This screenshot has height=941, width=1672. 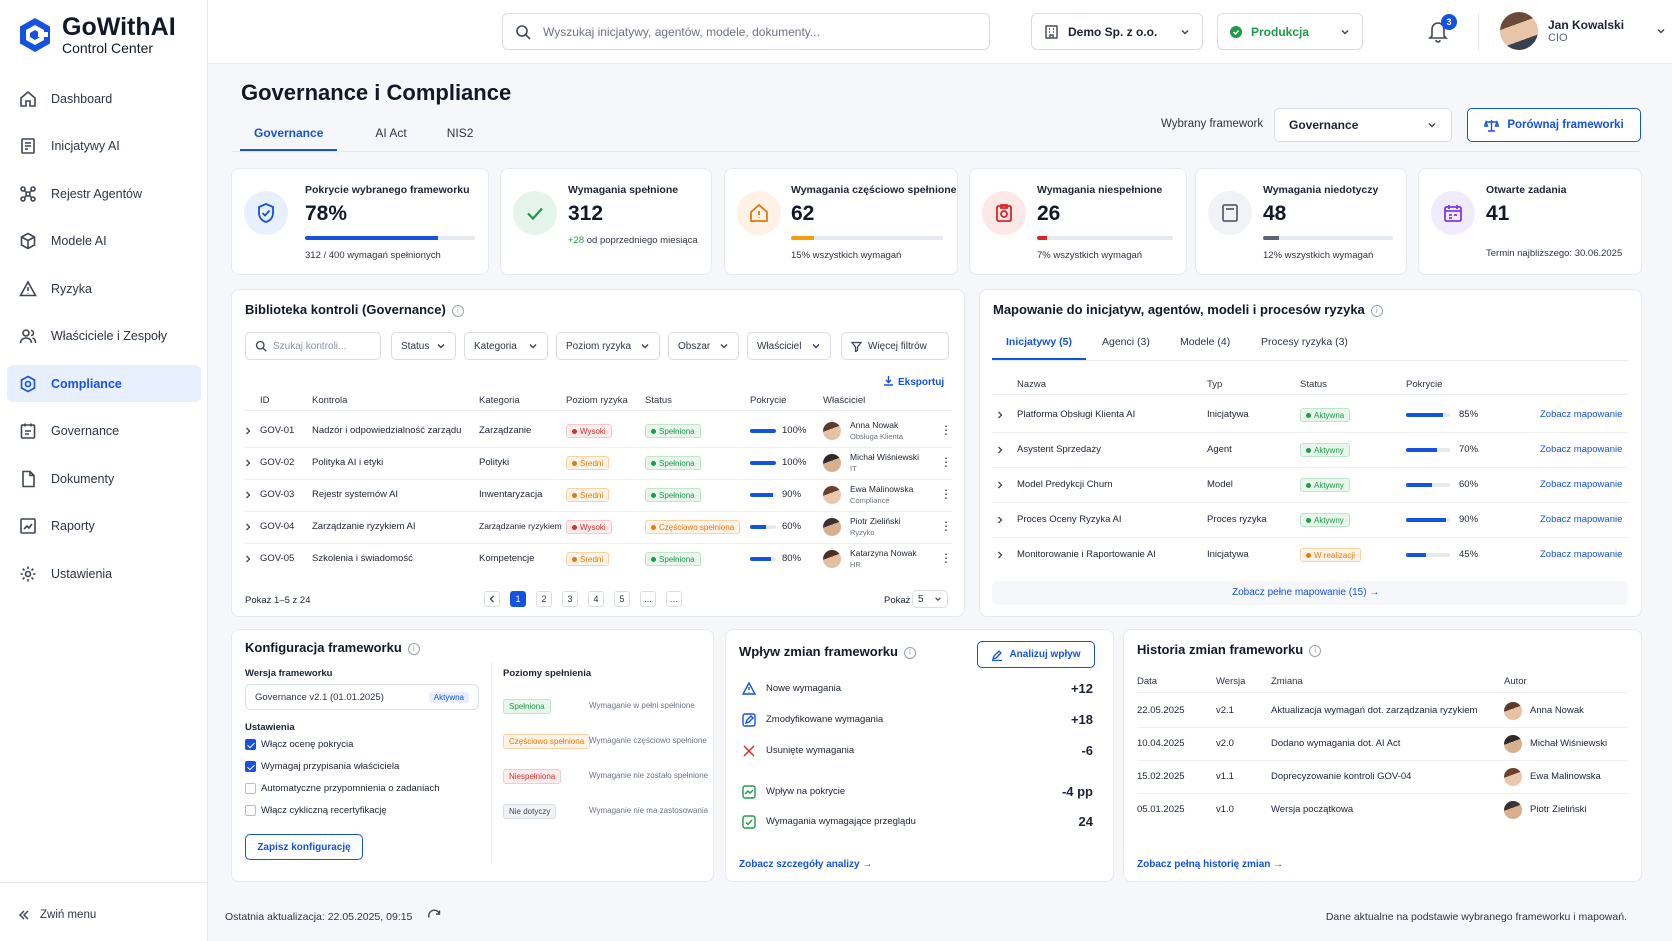 What do you see at coordinates (570, 599) in the screenshot?
I see `page-button: 3` at bounding box center [570, 599].